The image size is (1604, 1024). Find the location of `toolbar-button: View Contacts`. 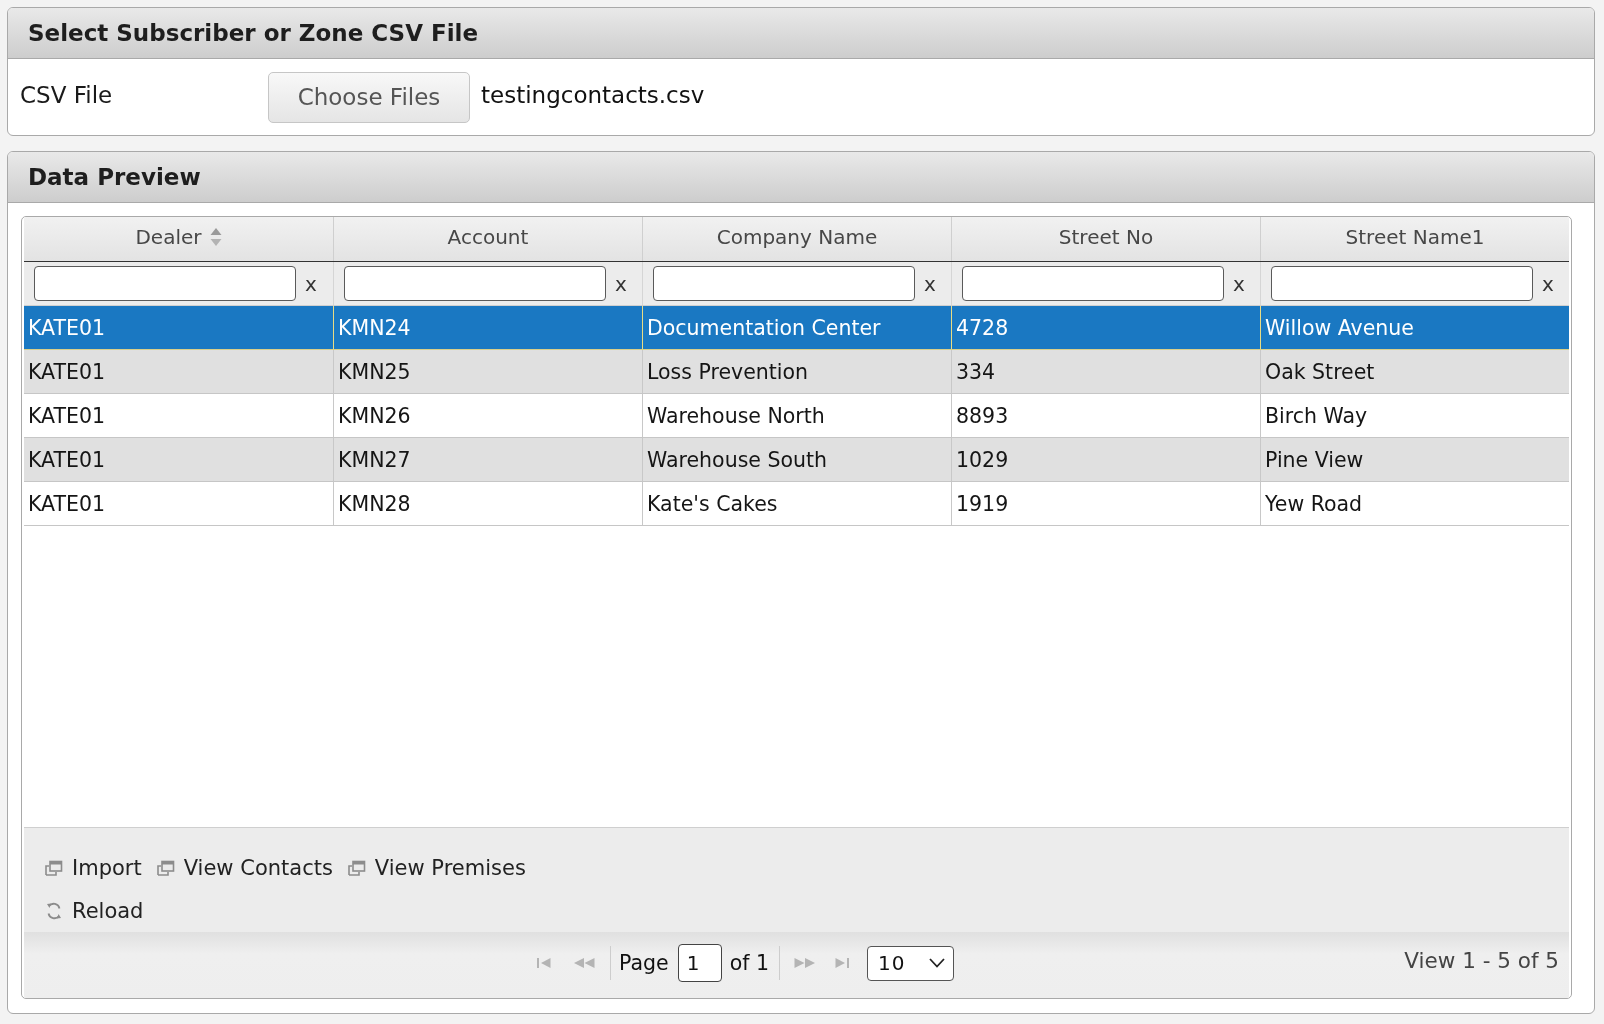

toolbar-button: View Contacts is located at coordinates (244, 867).